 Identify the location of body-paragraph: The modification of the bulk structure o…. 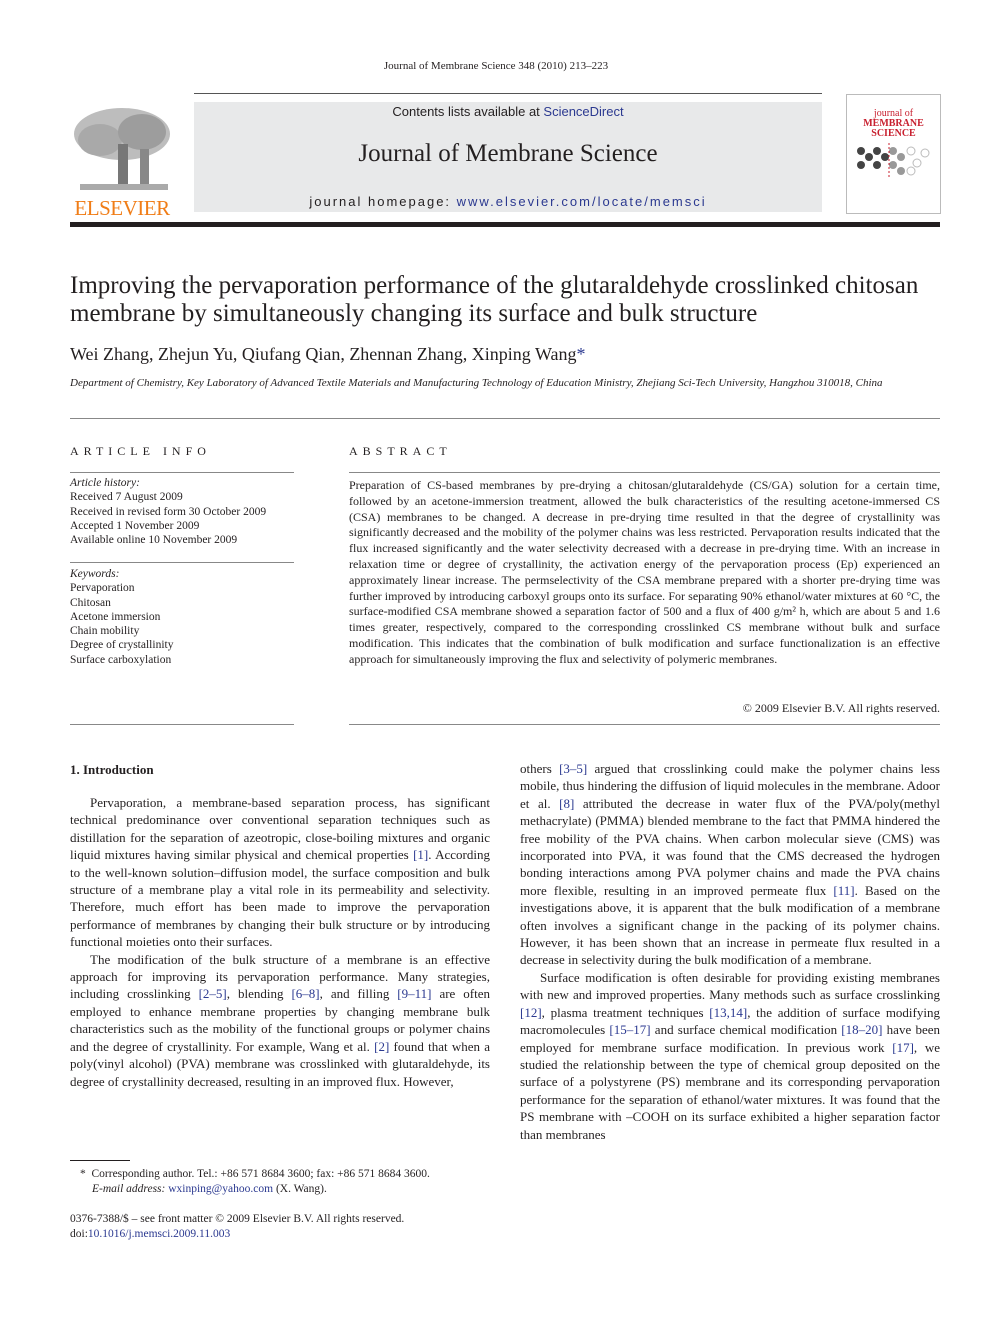
(280, 1020).